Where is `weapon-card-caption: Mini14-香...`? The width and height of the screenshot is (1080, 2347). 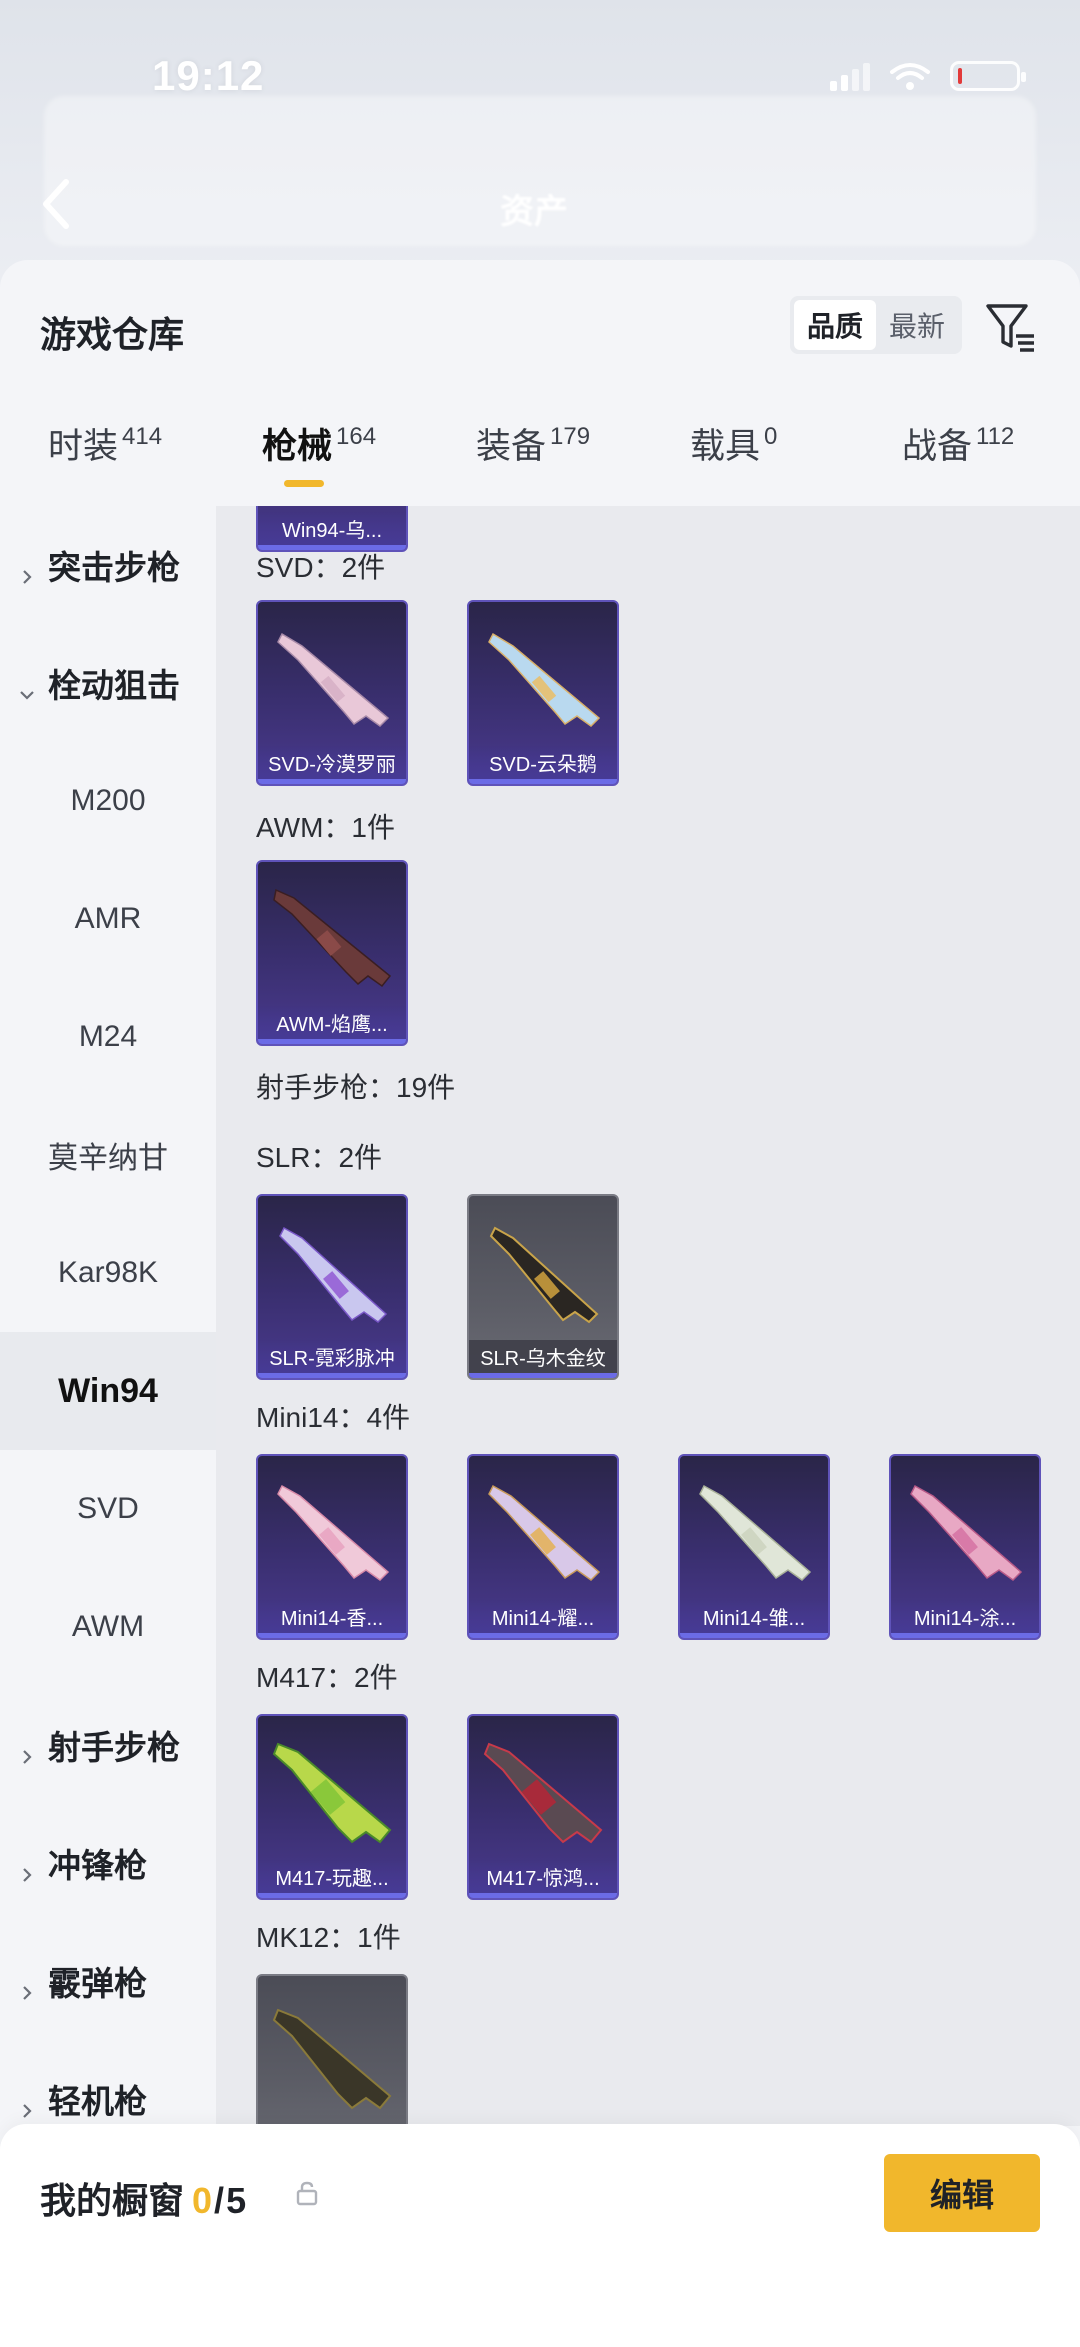 weapon-card-caption: Mini14-香... is located at coordinates (332, 1619).